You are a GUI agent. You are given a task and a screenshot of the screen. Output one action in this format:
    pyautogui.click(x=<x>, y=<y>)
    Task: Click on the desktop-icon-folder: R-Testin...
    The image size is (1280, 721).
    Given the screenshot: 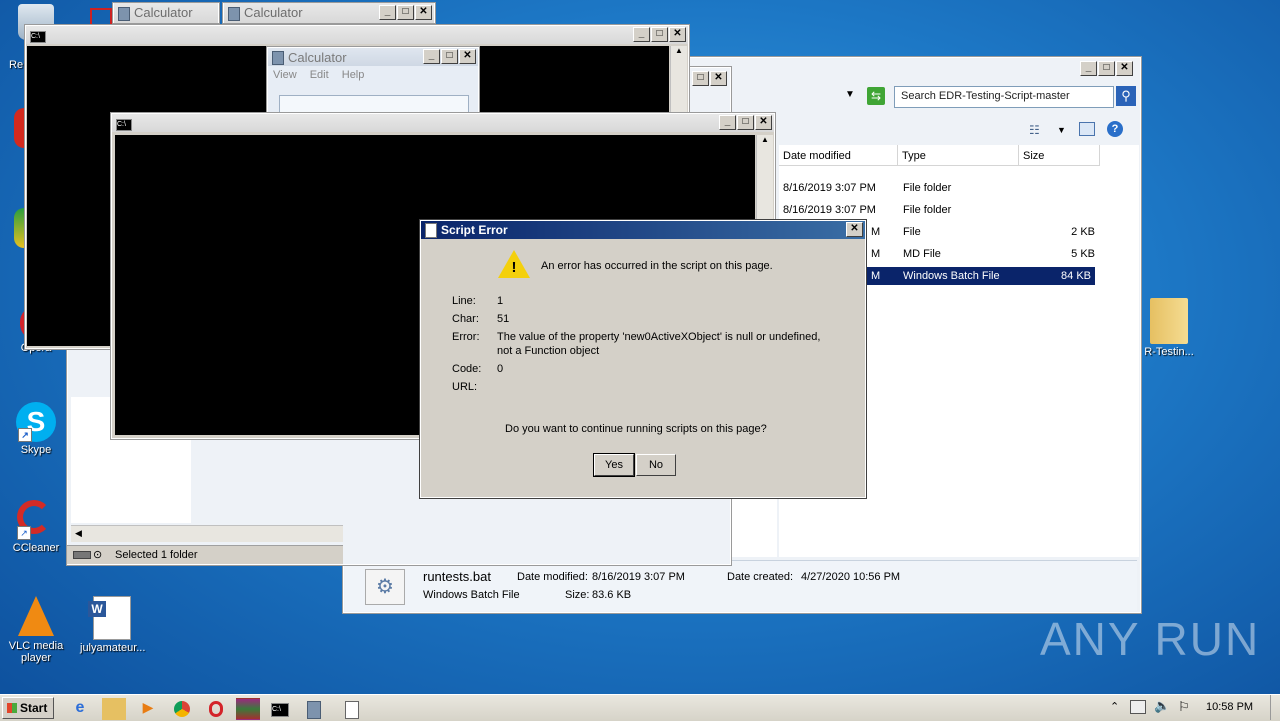 What is the action you would take?
    pyautogui.click(x=1169, y=328)
    